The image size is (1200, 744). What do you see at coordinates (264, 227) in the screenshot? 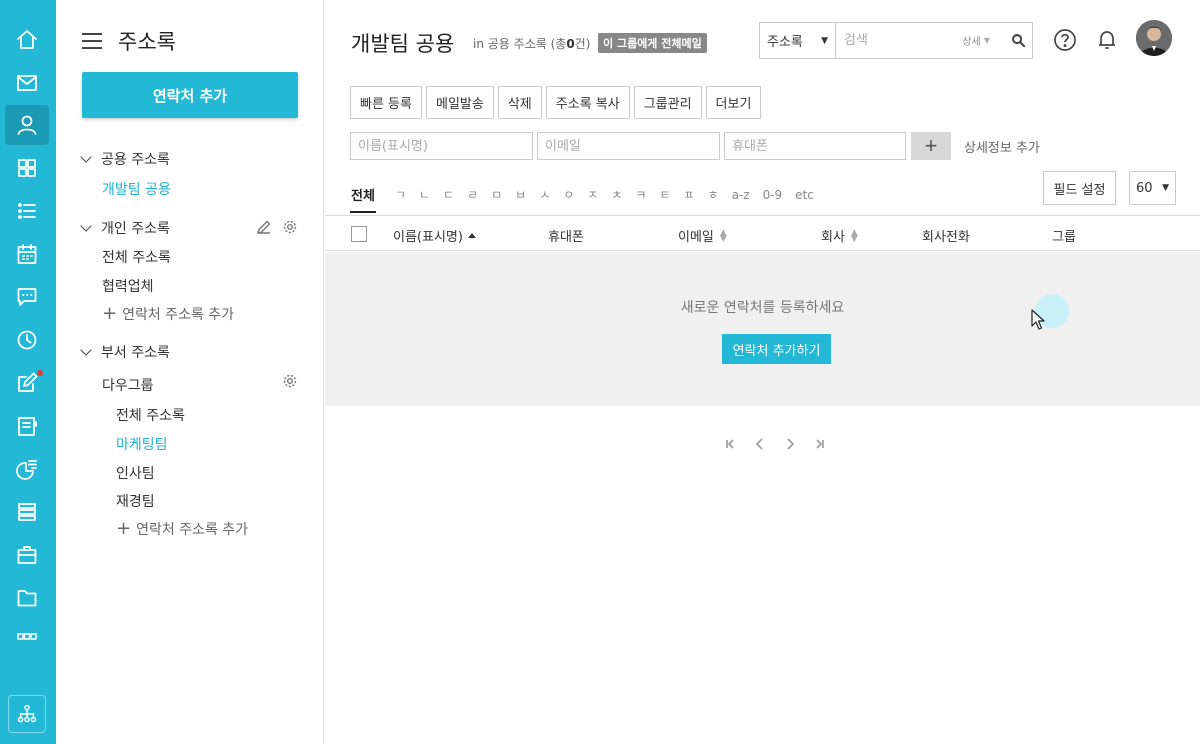
I see `pencil-icon` at bounding box center [264, 227].